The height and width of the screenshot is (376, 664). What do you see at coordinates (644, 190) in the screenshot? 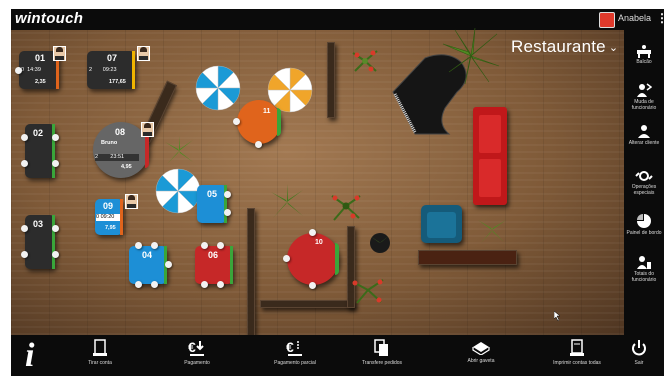
I see `side-label: Operações especiais` at bounding box center [644, 190].